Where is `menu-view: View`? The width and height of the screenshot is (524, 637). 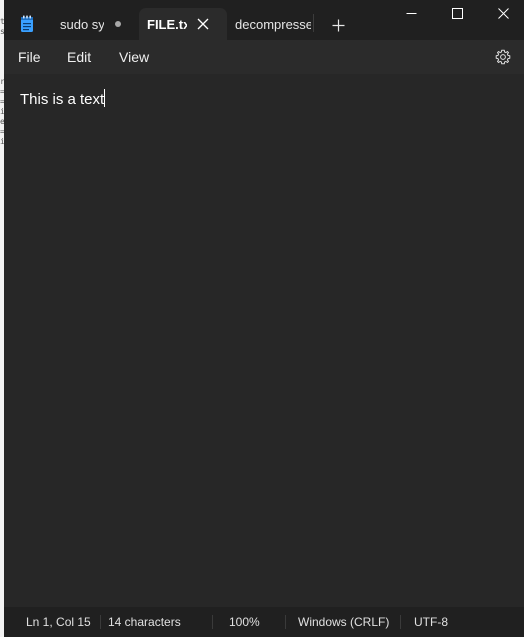
menu-view: View is located at coordinates (134, 57).